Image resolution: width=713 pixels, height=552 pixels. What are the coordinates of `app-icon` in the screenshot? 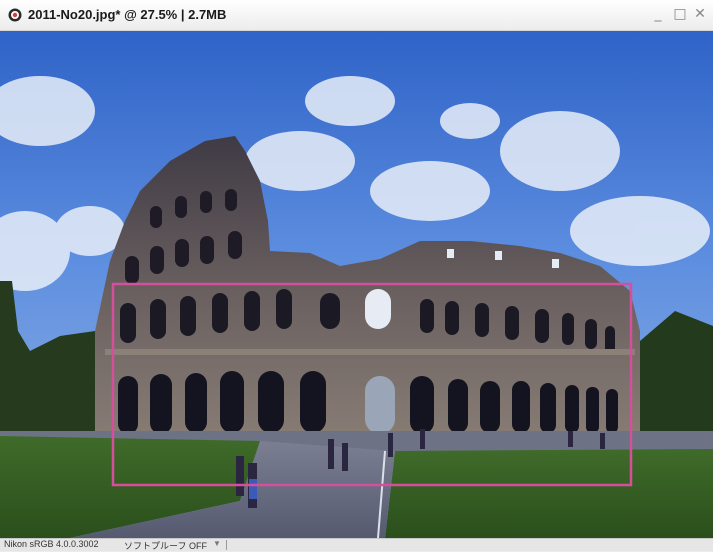 It's located at (15, 15).